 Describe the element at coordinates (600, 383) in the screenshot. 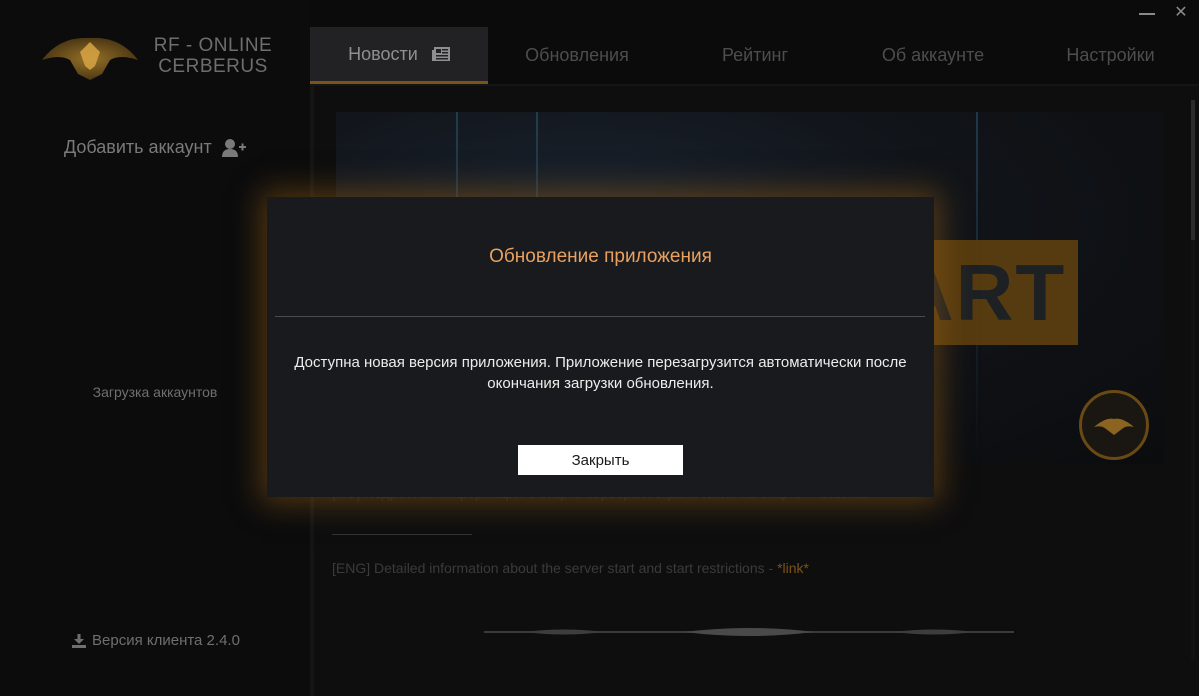

I see `dialog-message-line-2: окончания загрузки обновления.` at that location.